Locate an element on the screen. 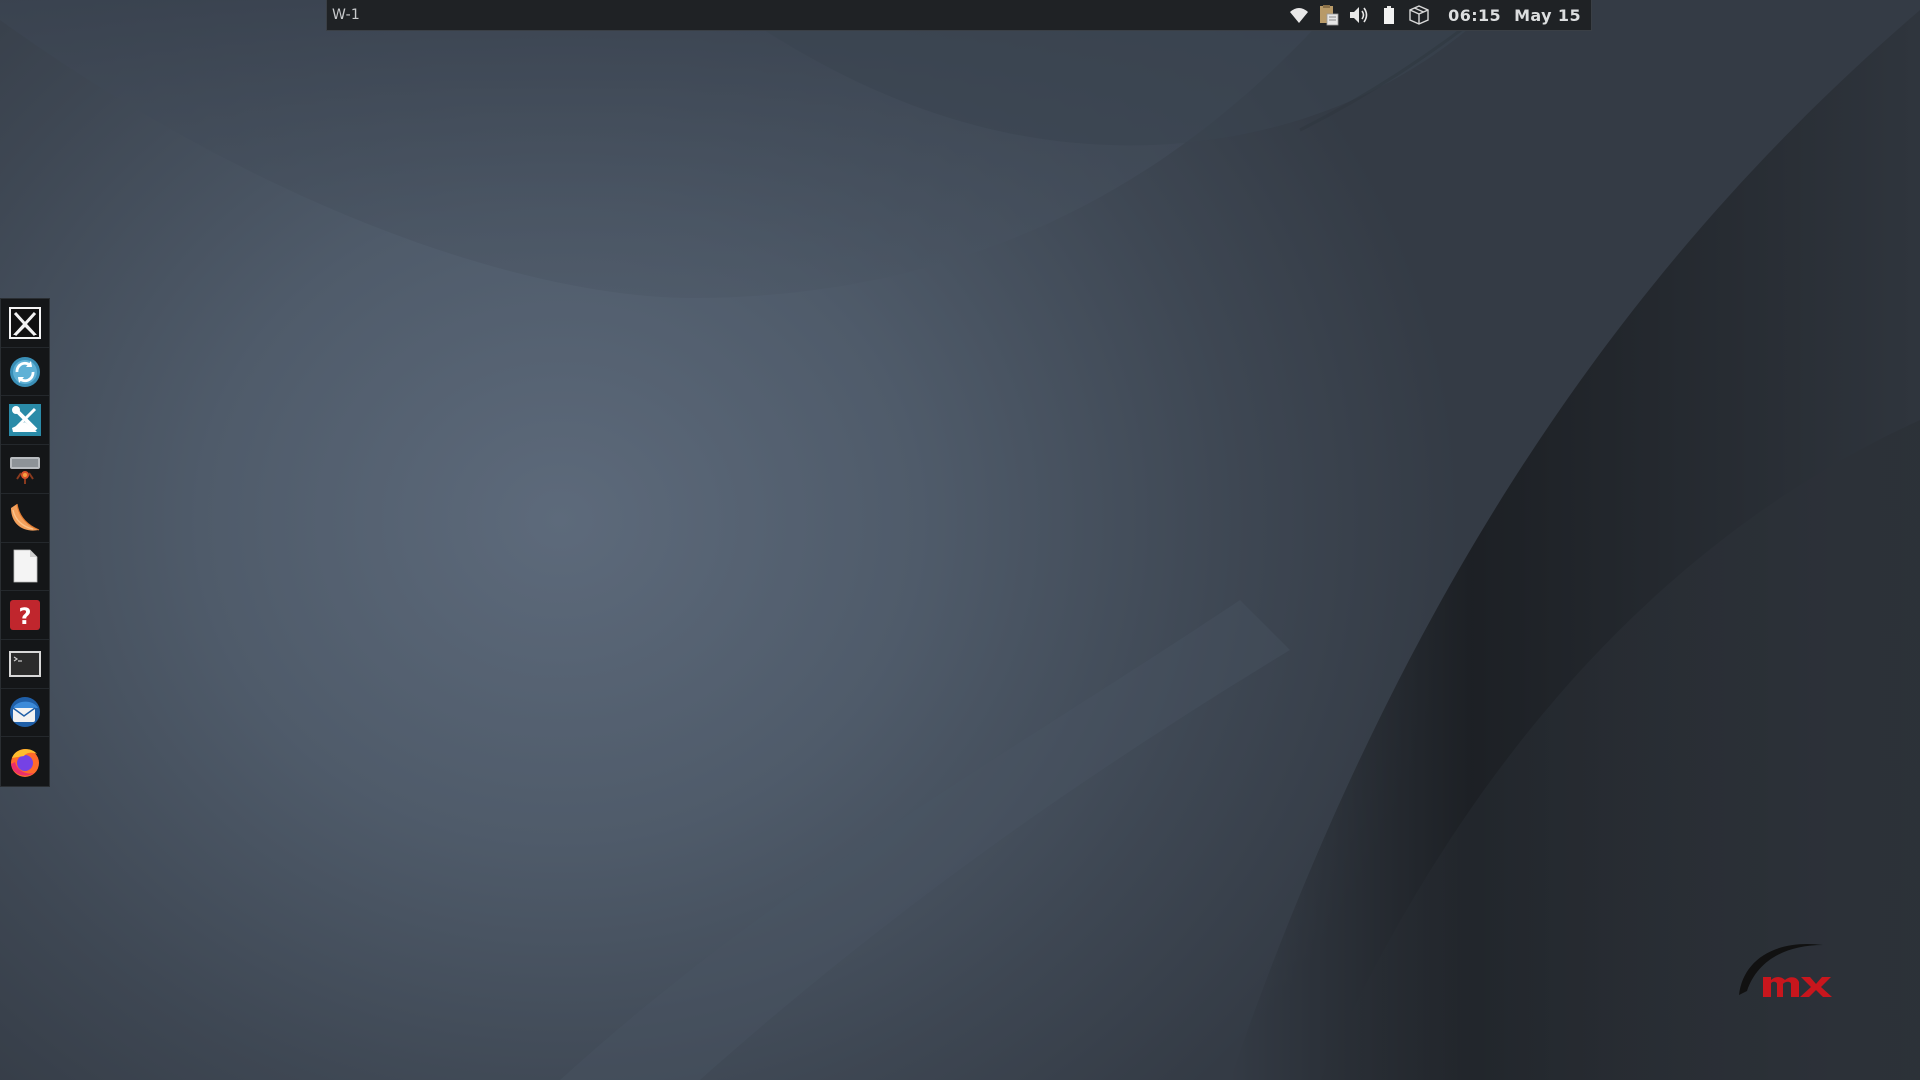  clipboard-icon is located at coordinates (1329, 15).